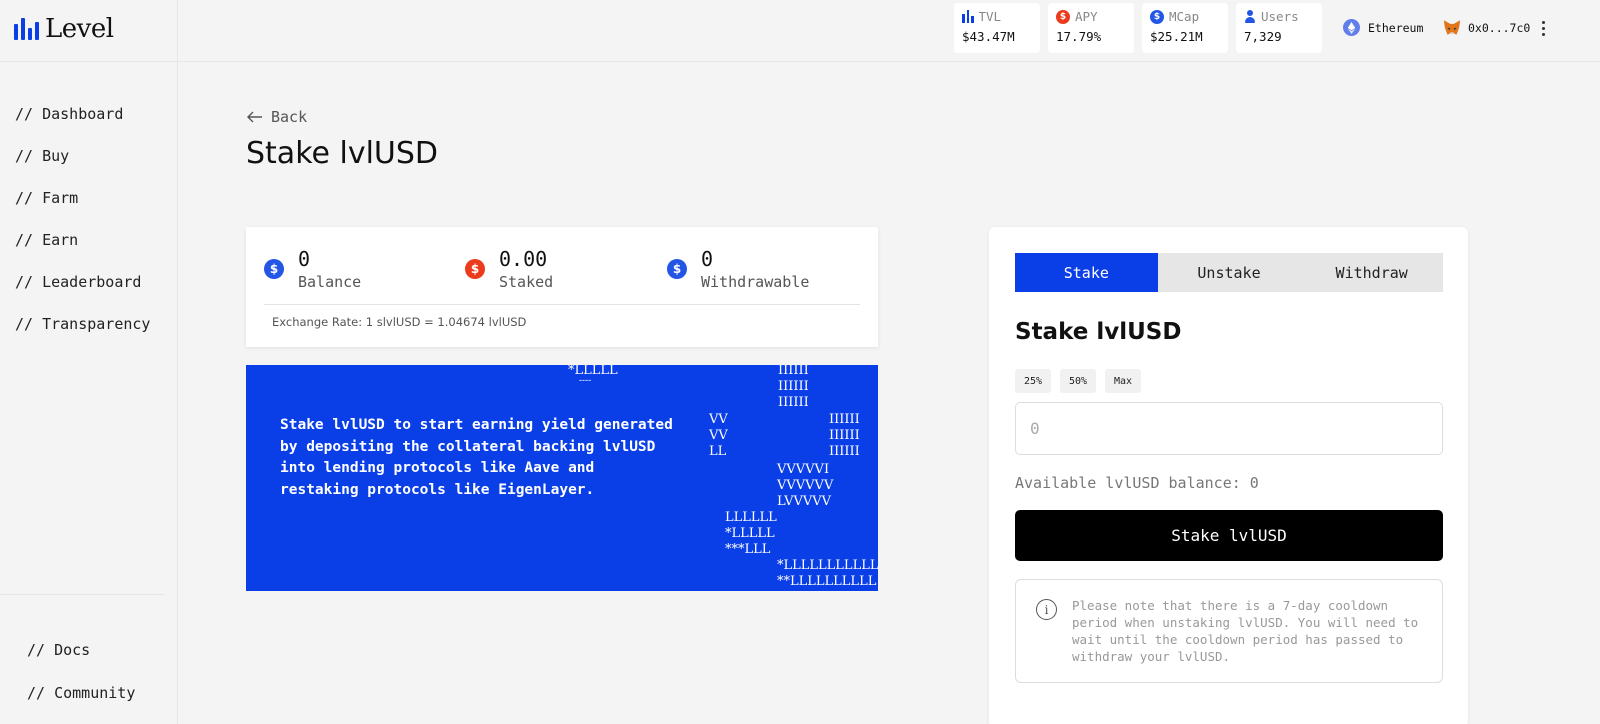  I want to click on tab-stake: Stake, so click(1086, 272).